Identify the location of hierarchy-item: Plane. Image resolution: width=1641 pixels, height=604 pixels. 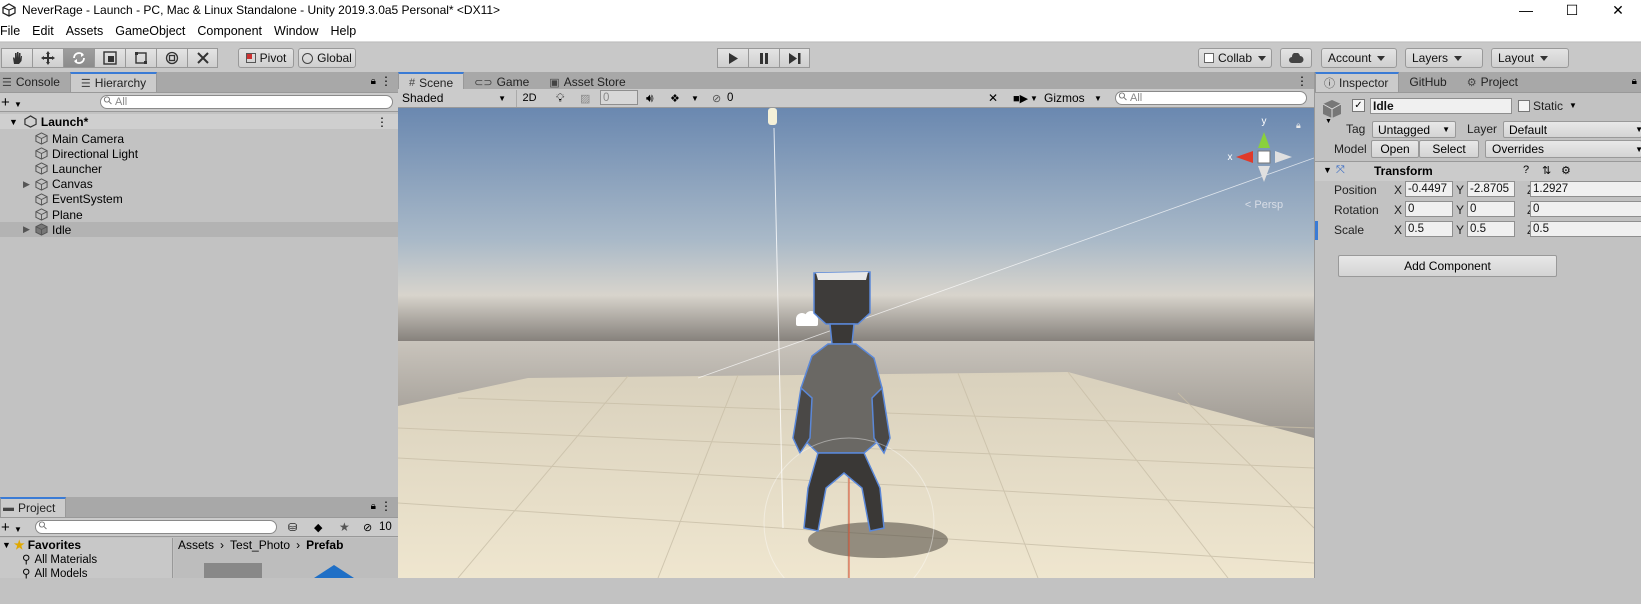
(199, 214).